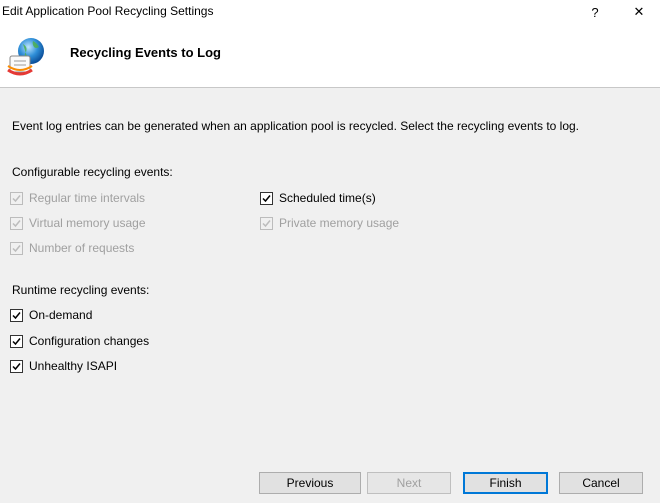 This screenshot has height=503, width=660. I want to click on checkbox-scheduled-times: Scheduled time(s), so click(318, 198).